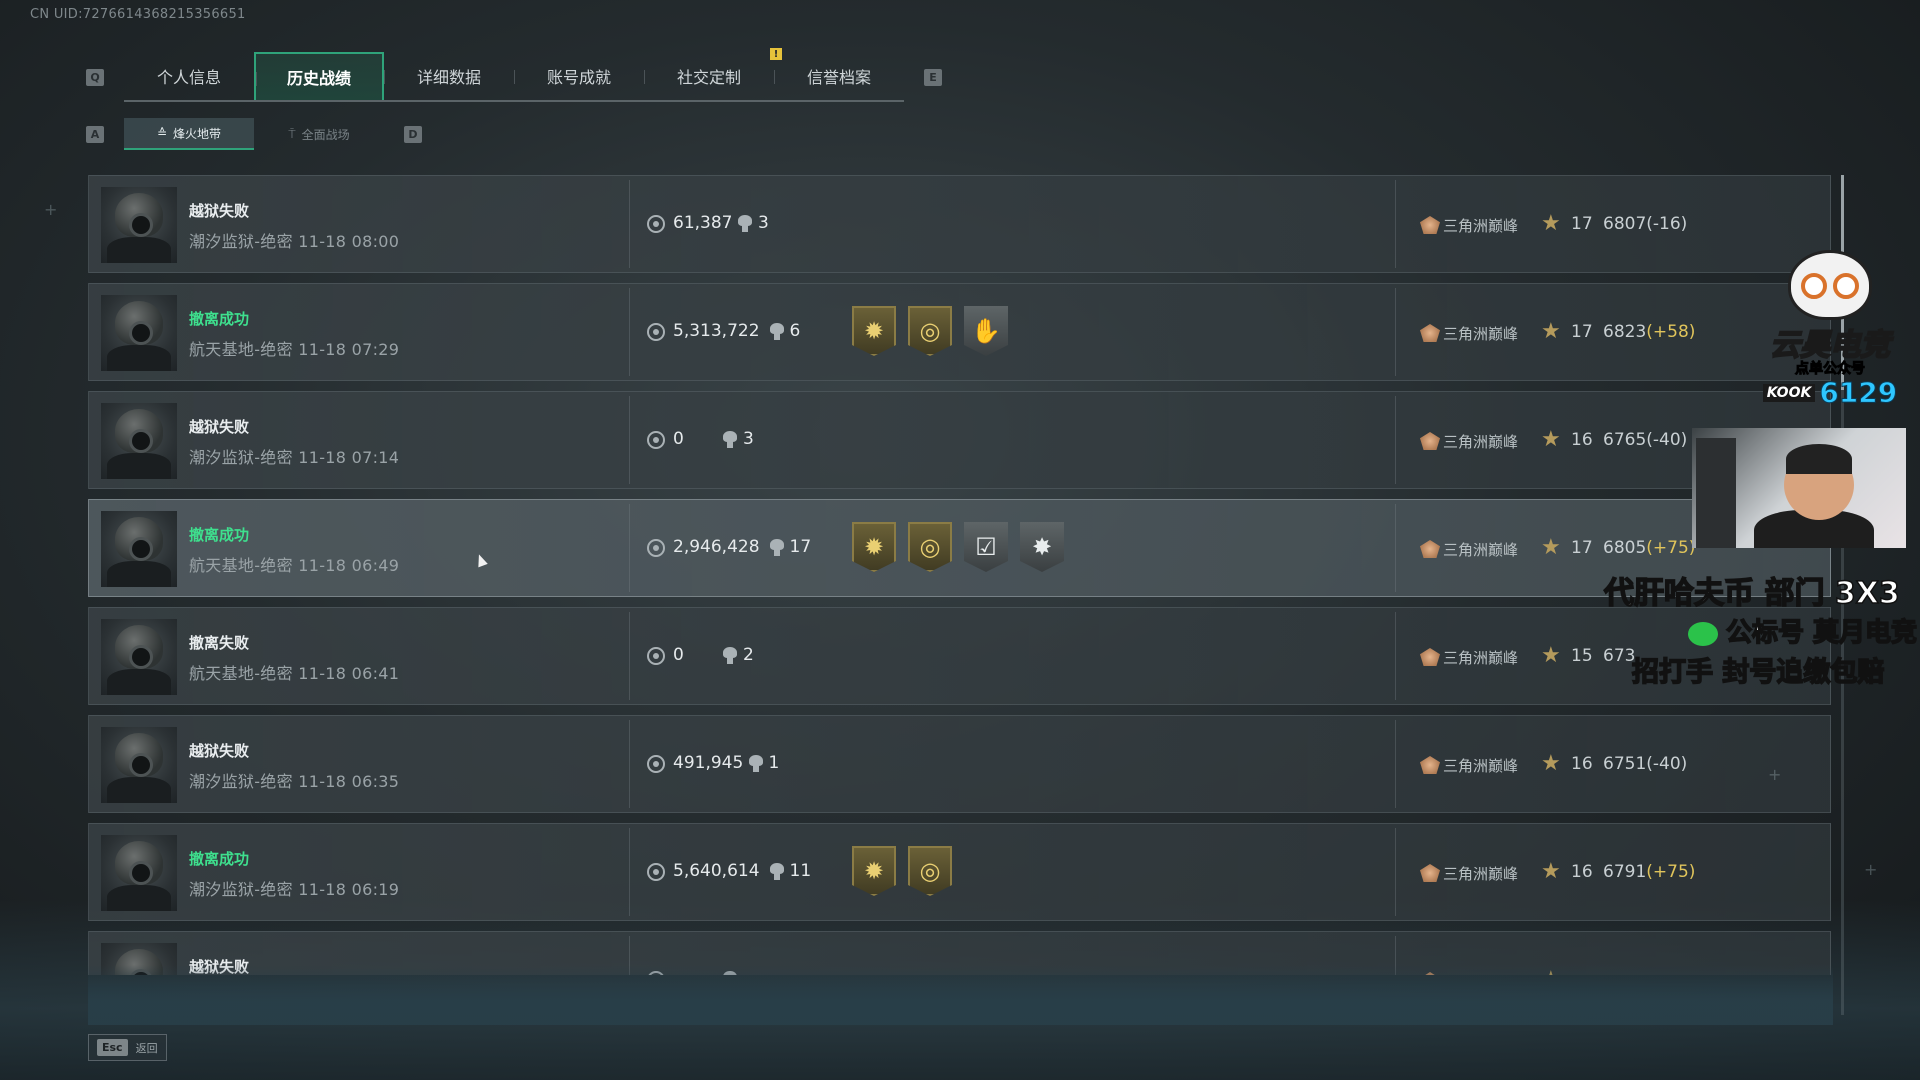  What do you see at coordinates (294, 349) in the screenshot?
I see `match-map-time: 航天基地-绝密 11-18 07:29` at bounding box center [294, 349].